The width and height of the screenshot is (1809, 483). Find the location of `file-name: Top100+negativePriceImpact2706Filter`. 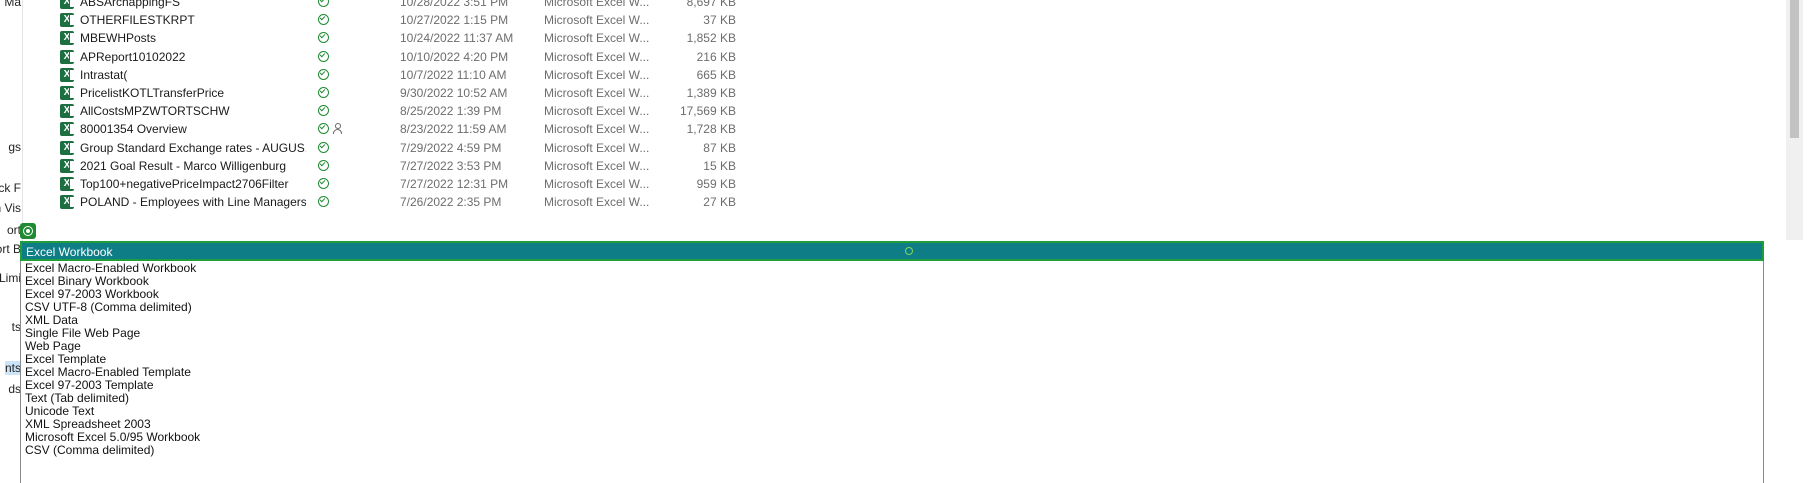

file-name: Top100+negativePriceImpact2706Filter is located at coordinates (193, 184).